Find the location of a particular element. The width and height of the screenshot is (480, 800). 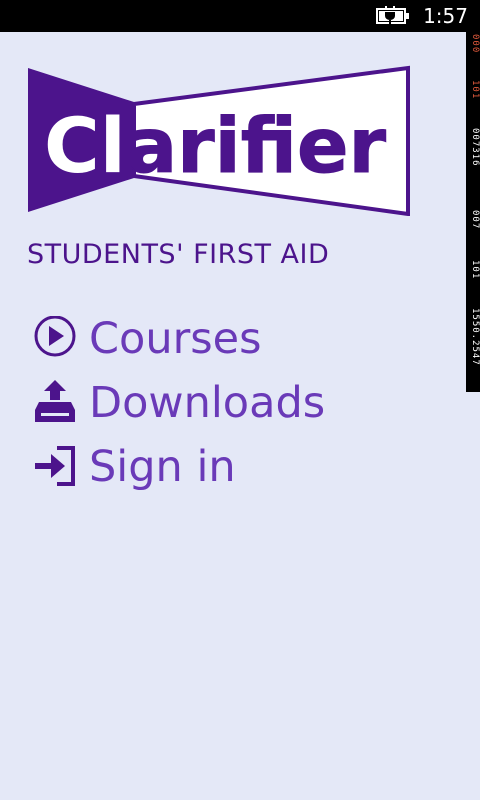

debug-counter: 007 is located at coordinates (475, 220).